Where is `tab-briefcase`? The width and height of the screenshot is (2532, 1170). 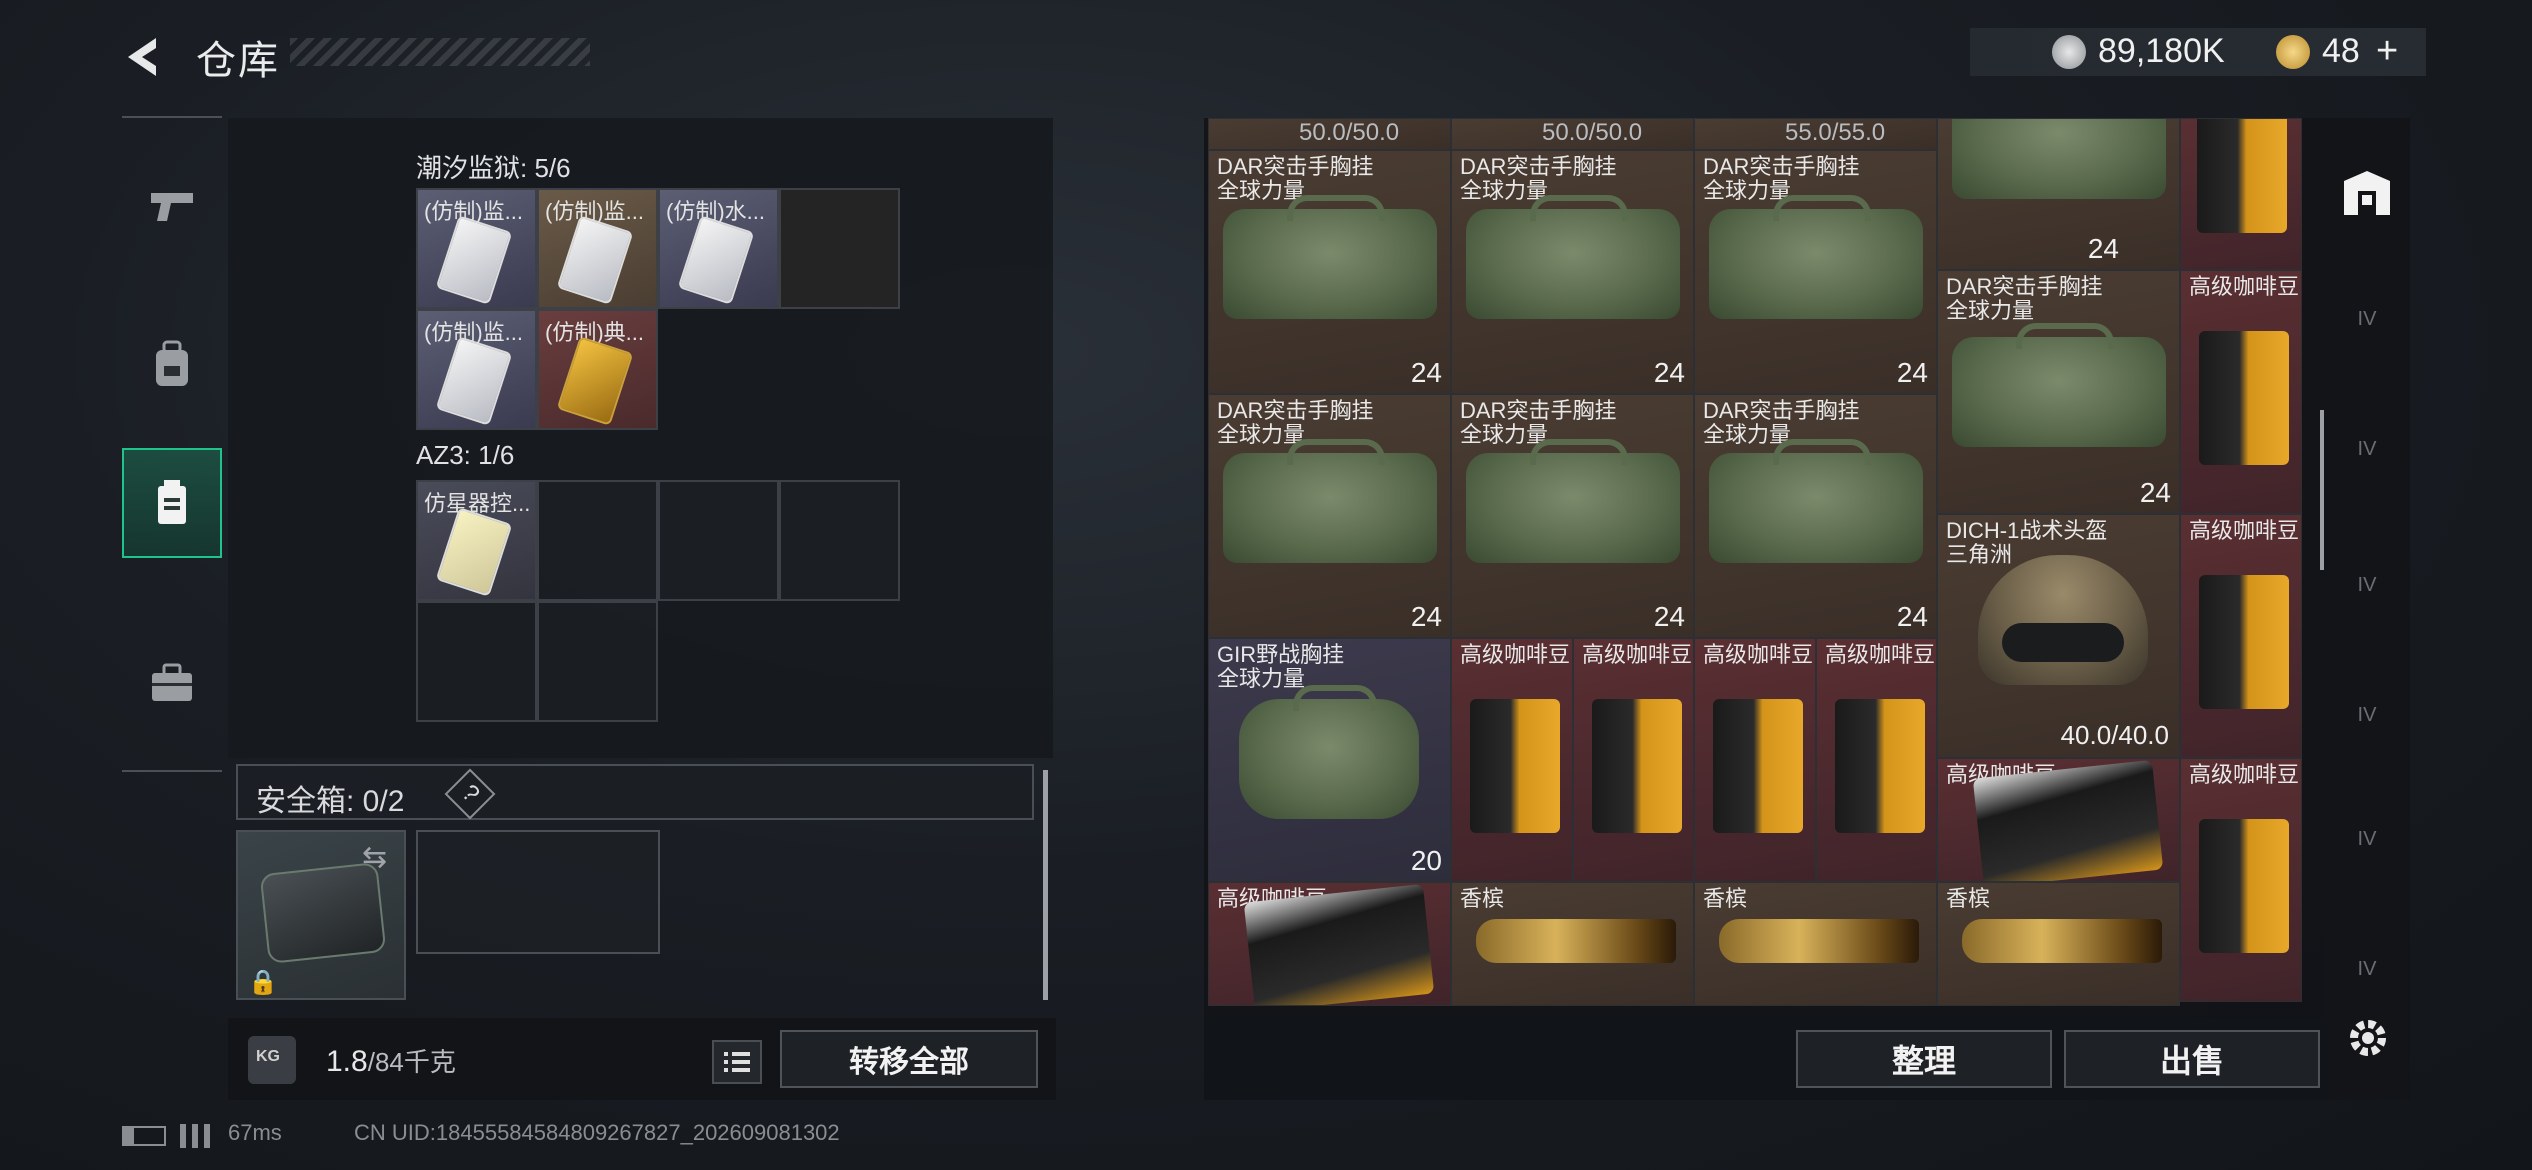 tab-briefcase is located at coordinates (172, 683).